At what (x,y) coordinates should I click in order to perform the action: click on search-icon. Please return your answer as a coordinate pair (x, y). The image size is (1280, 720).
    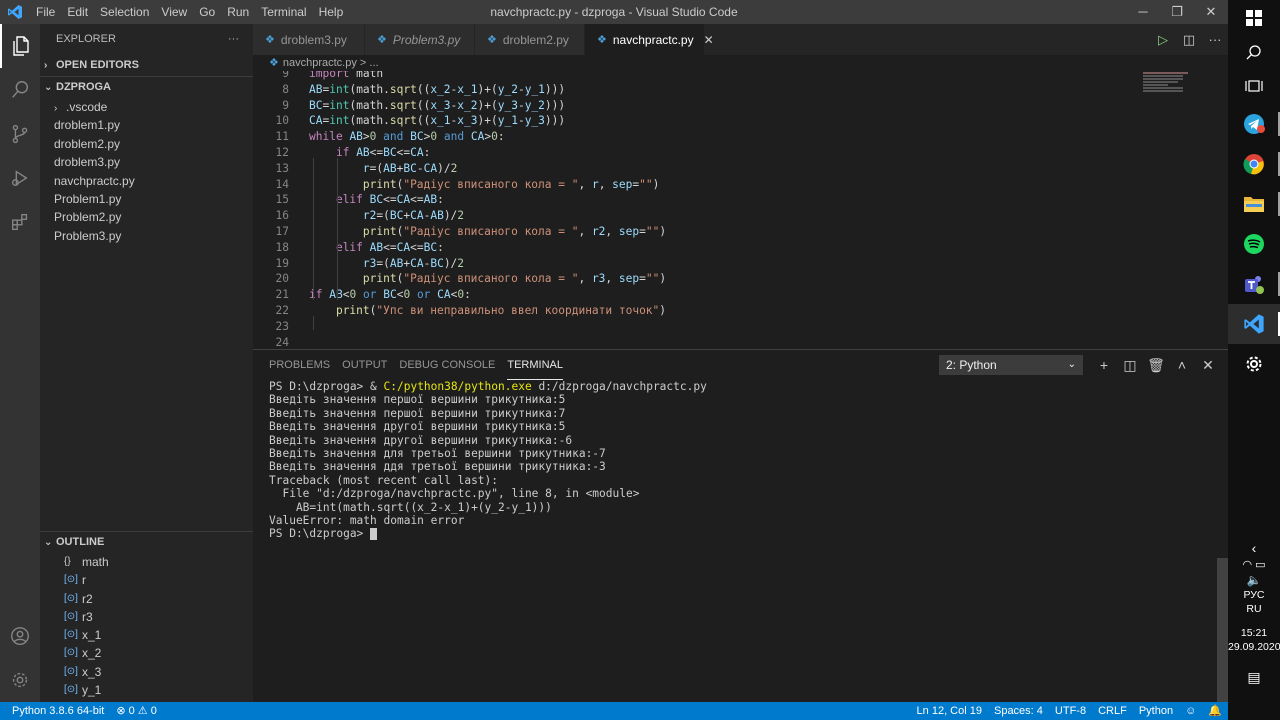
    Looking at the image, I should click on (20, 90).